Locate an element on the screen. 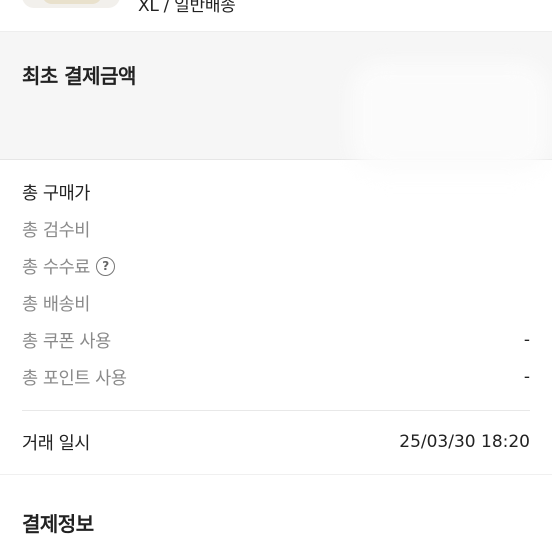 The width and height of the screenshot is (552, 552). coupon-row: 총 쿠폰 사용 - is located at coordinates (276, 340).